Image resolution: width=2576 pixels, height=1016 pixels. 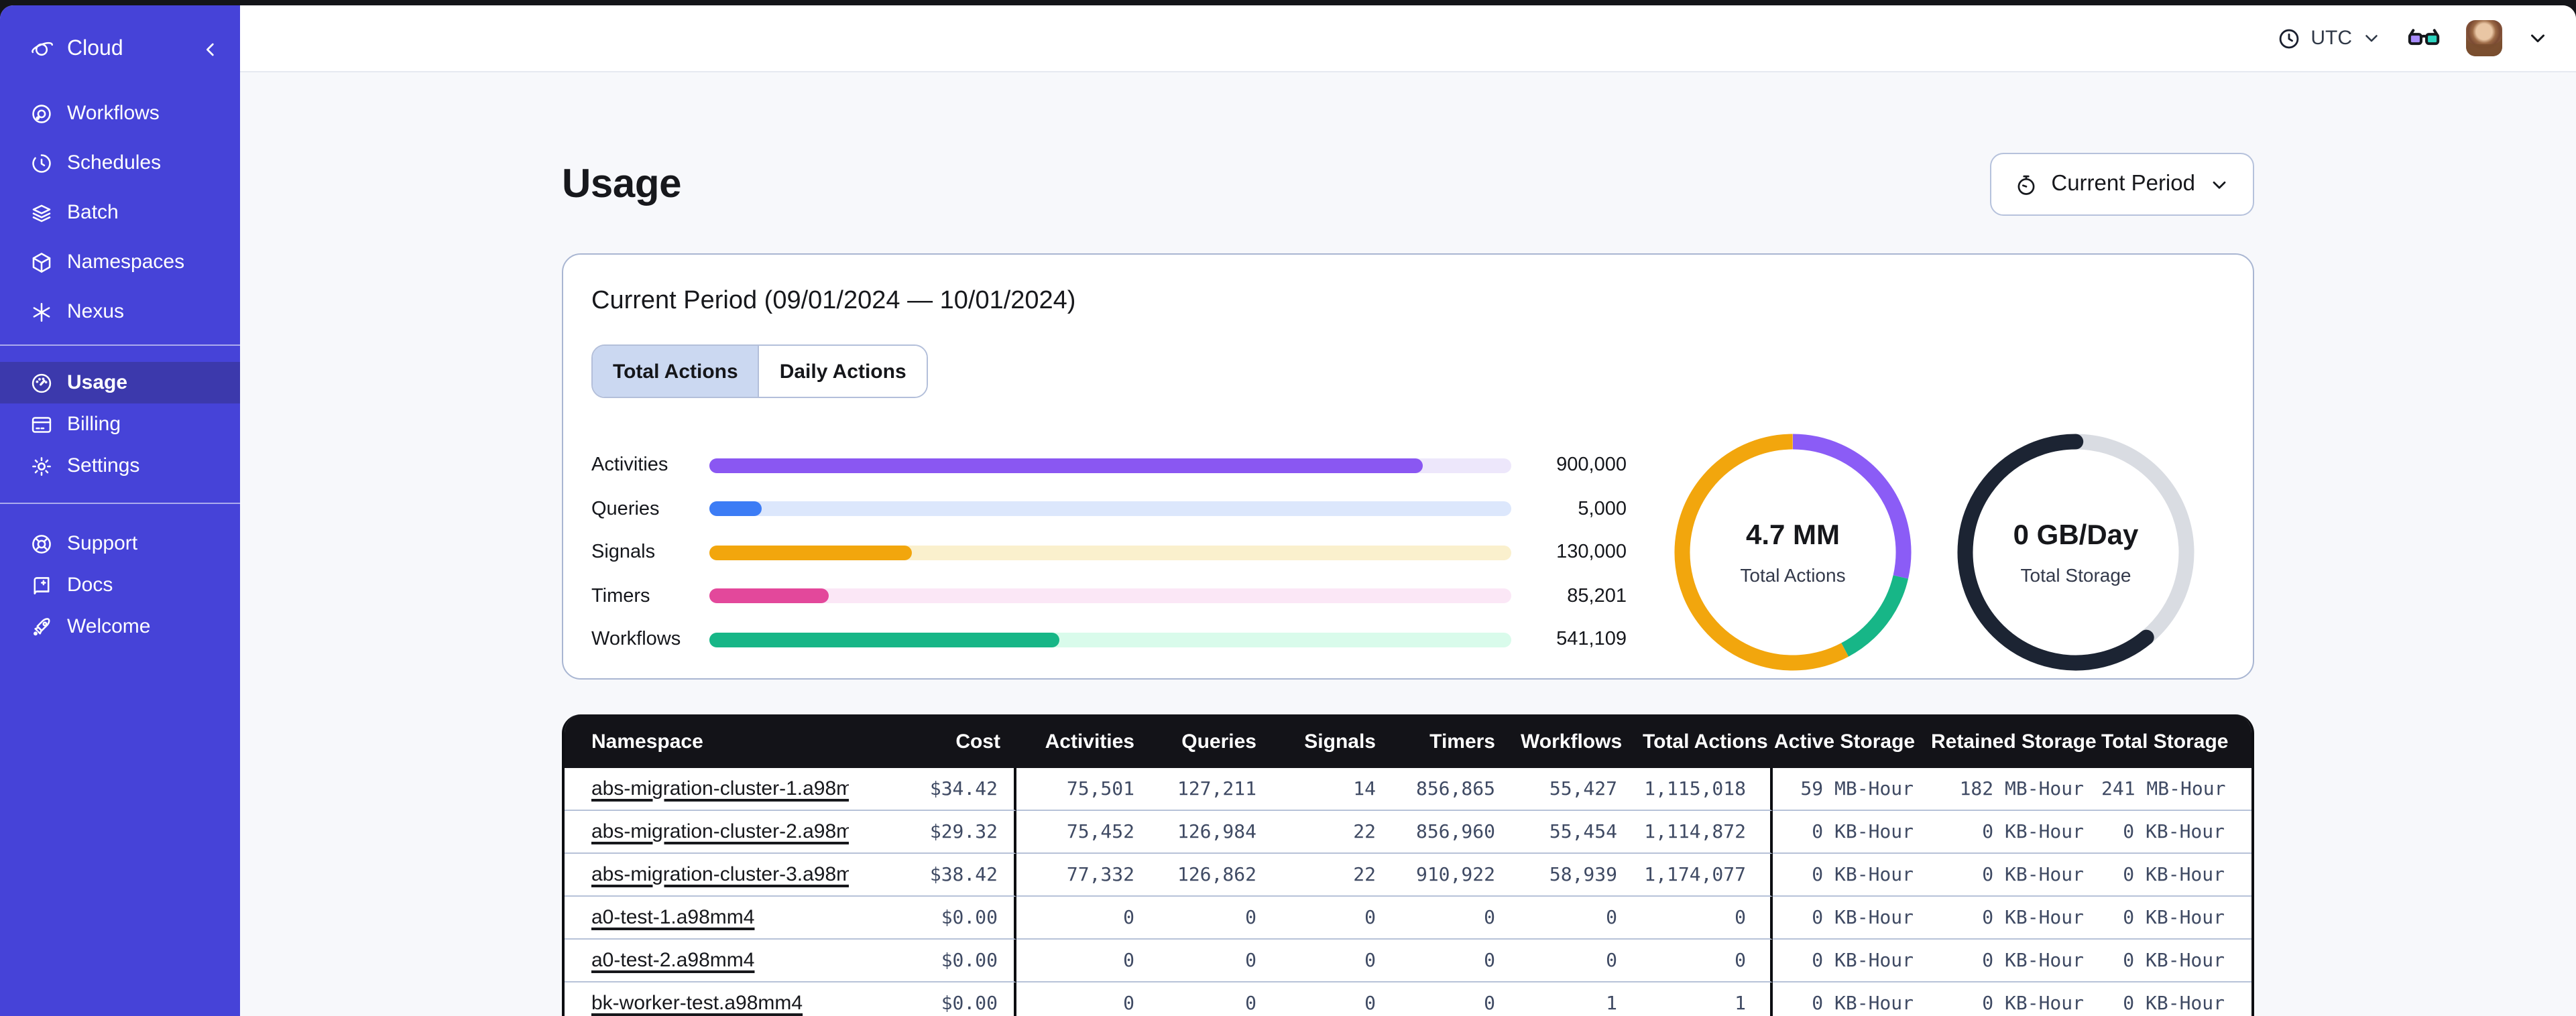 I want to click on cell-queries: 126,984, so click(x=1220, y=832).